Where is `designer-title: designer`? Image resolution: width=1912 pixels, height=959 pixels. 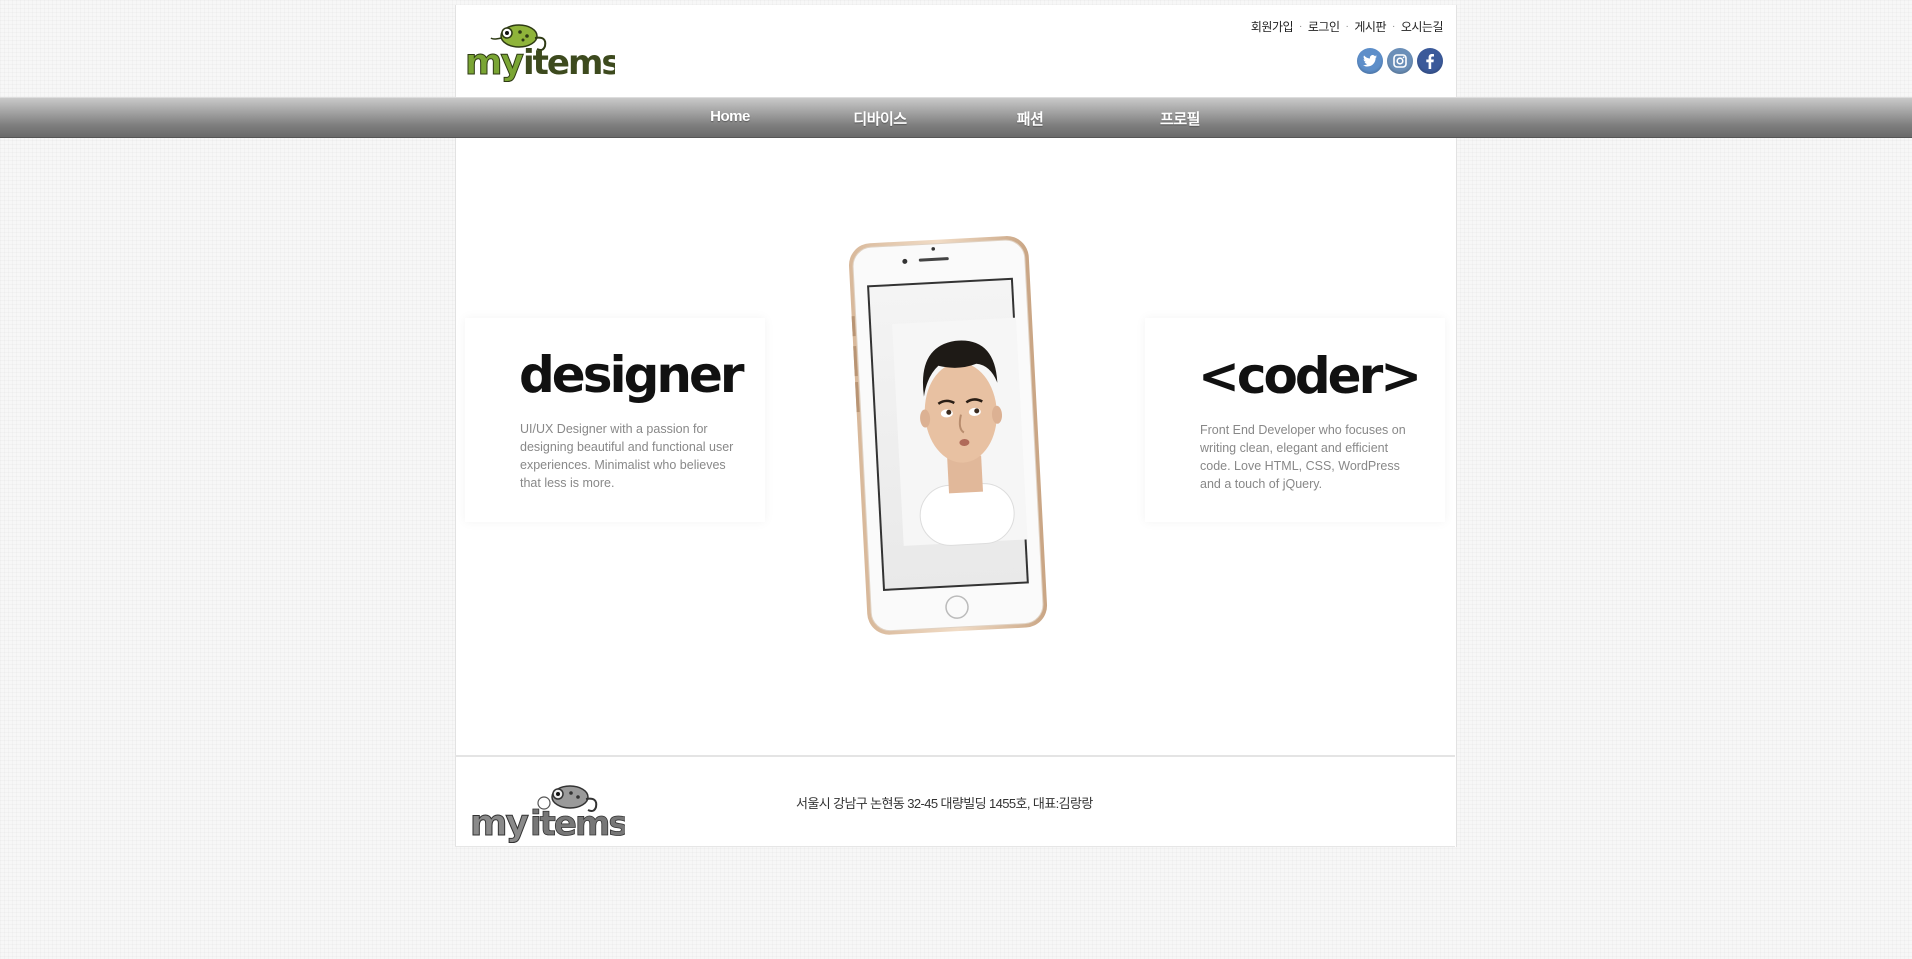 designer-title: designer is located at coordinates (632, 375).